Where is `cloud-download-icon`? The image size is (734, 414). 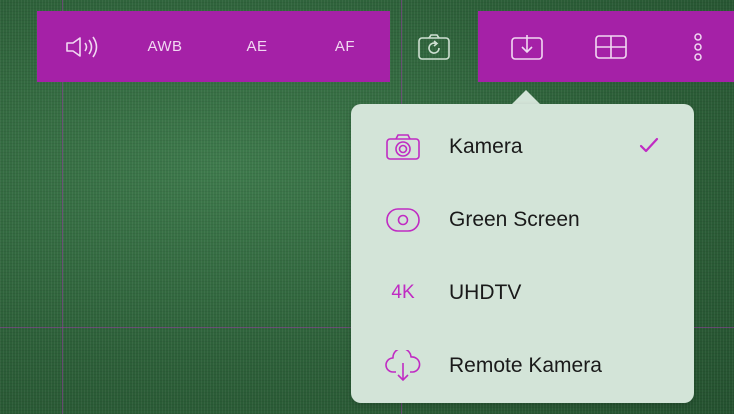
cloud-download-icon is located at coordinates (403, 366).